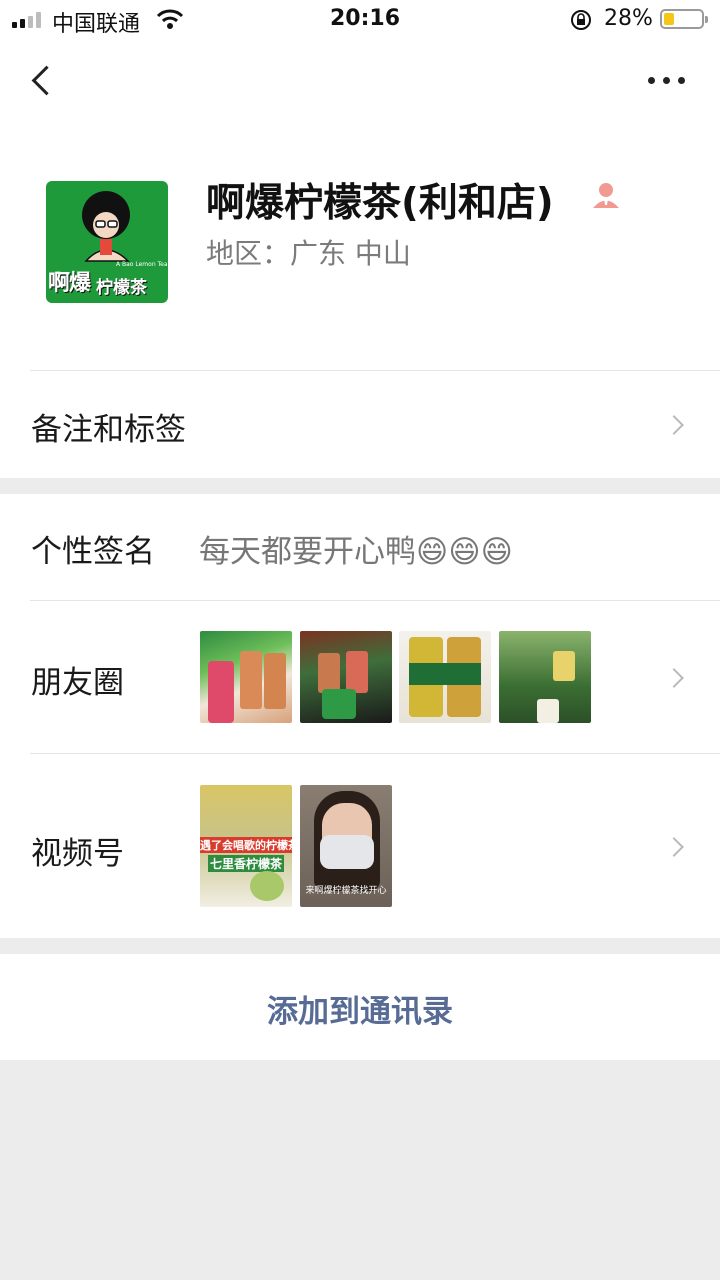 The image size is (720, 1280). Describe the element at coordinates (46, 80) in the screenshot. I see `chevron-left-icon` at that location.